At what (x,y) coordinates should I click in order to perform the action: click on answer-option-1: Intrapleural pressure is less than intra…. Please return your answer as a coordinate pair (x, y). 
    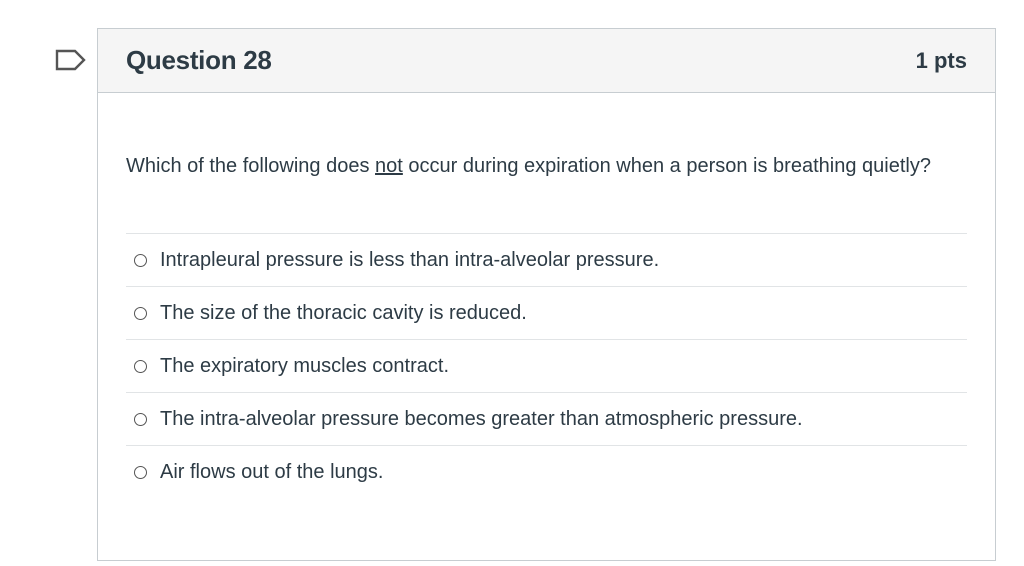
    Looking at the image, I should click on (546, 260).